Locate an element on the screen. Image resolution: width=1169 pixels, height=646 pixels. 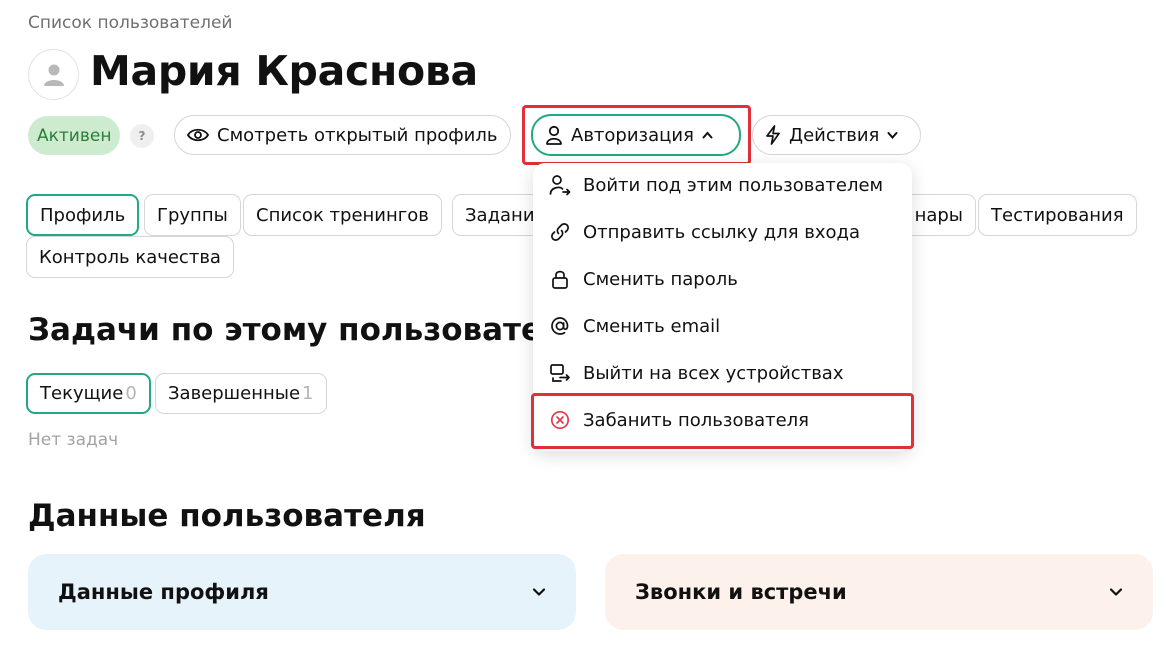
user-icon is located at coordinates (554, 135).